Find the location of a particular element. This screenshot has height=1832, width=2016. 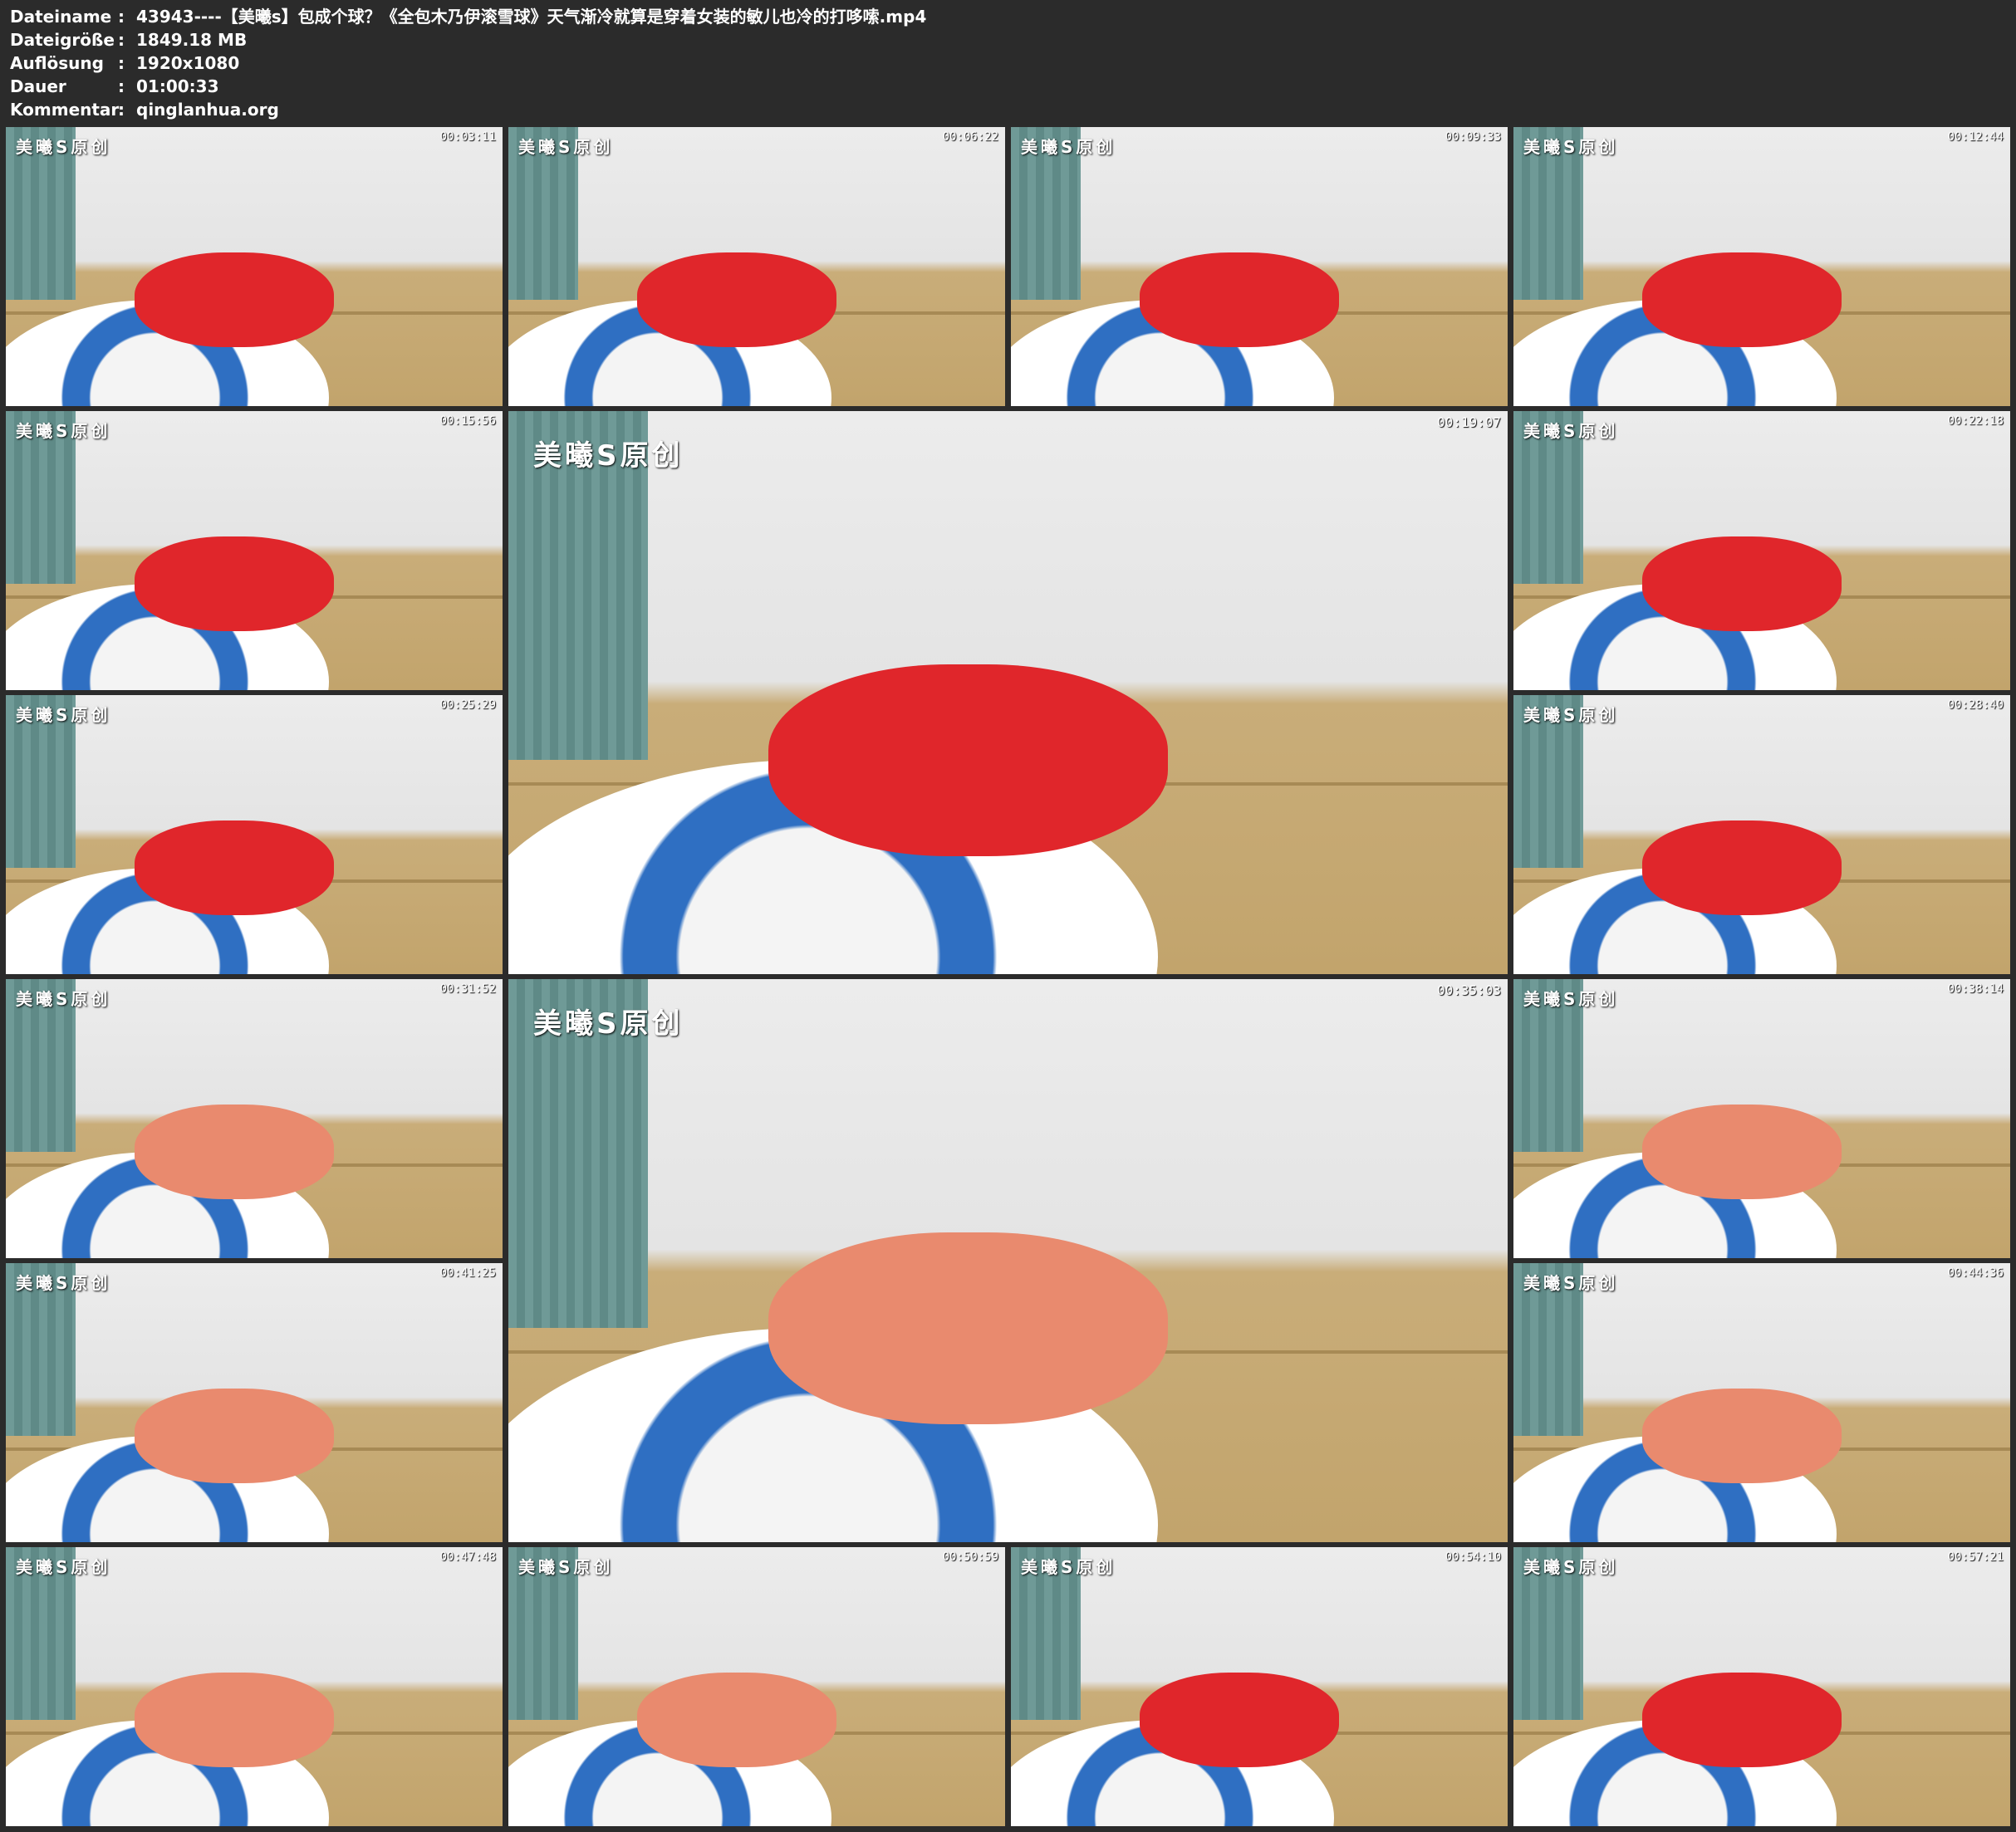

timestamp: 00:06:22 is located at coordinates (970, 137).